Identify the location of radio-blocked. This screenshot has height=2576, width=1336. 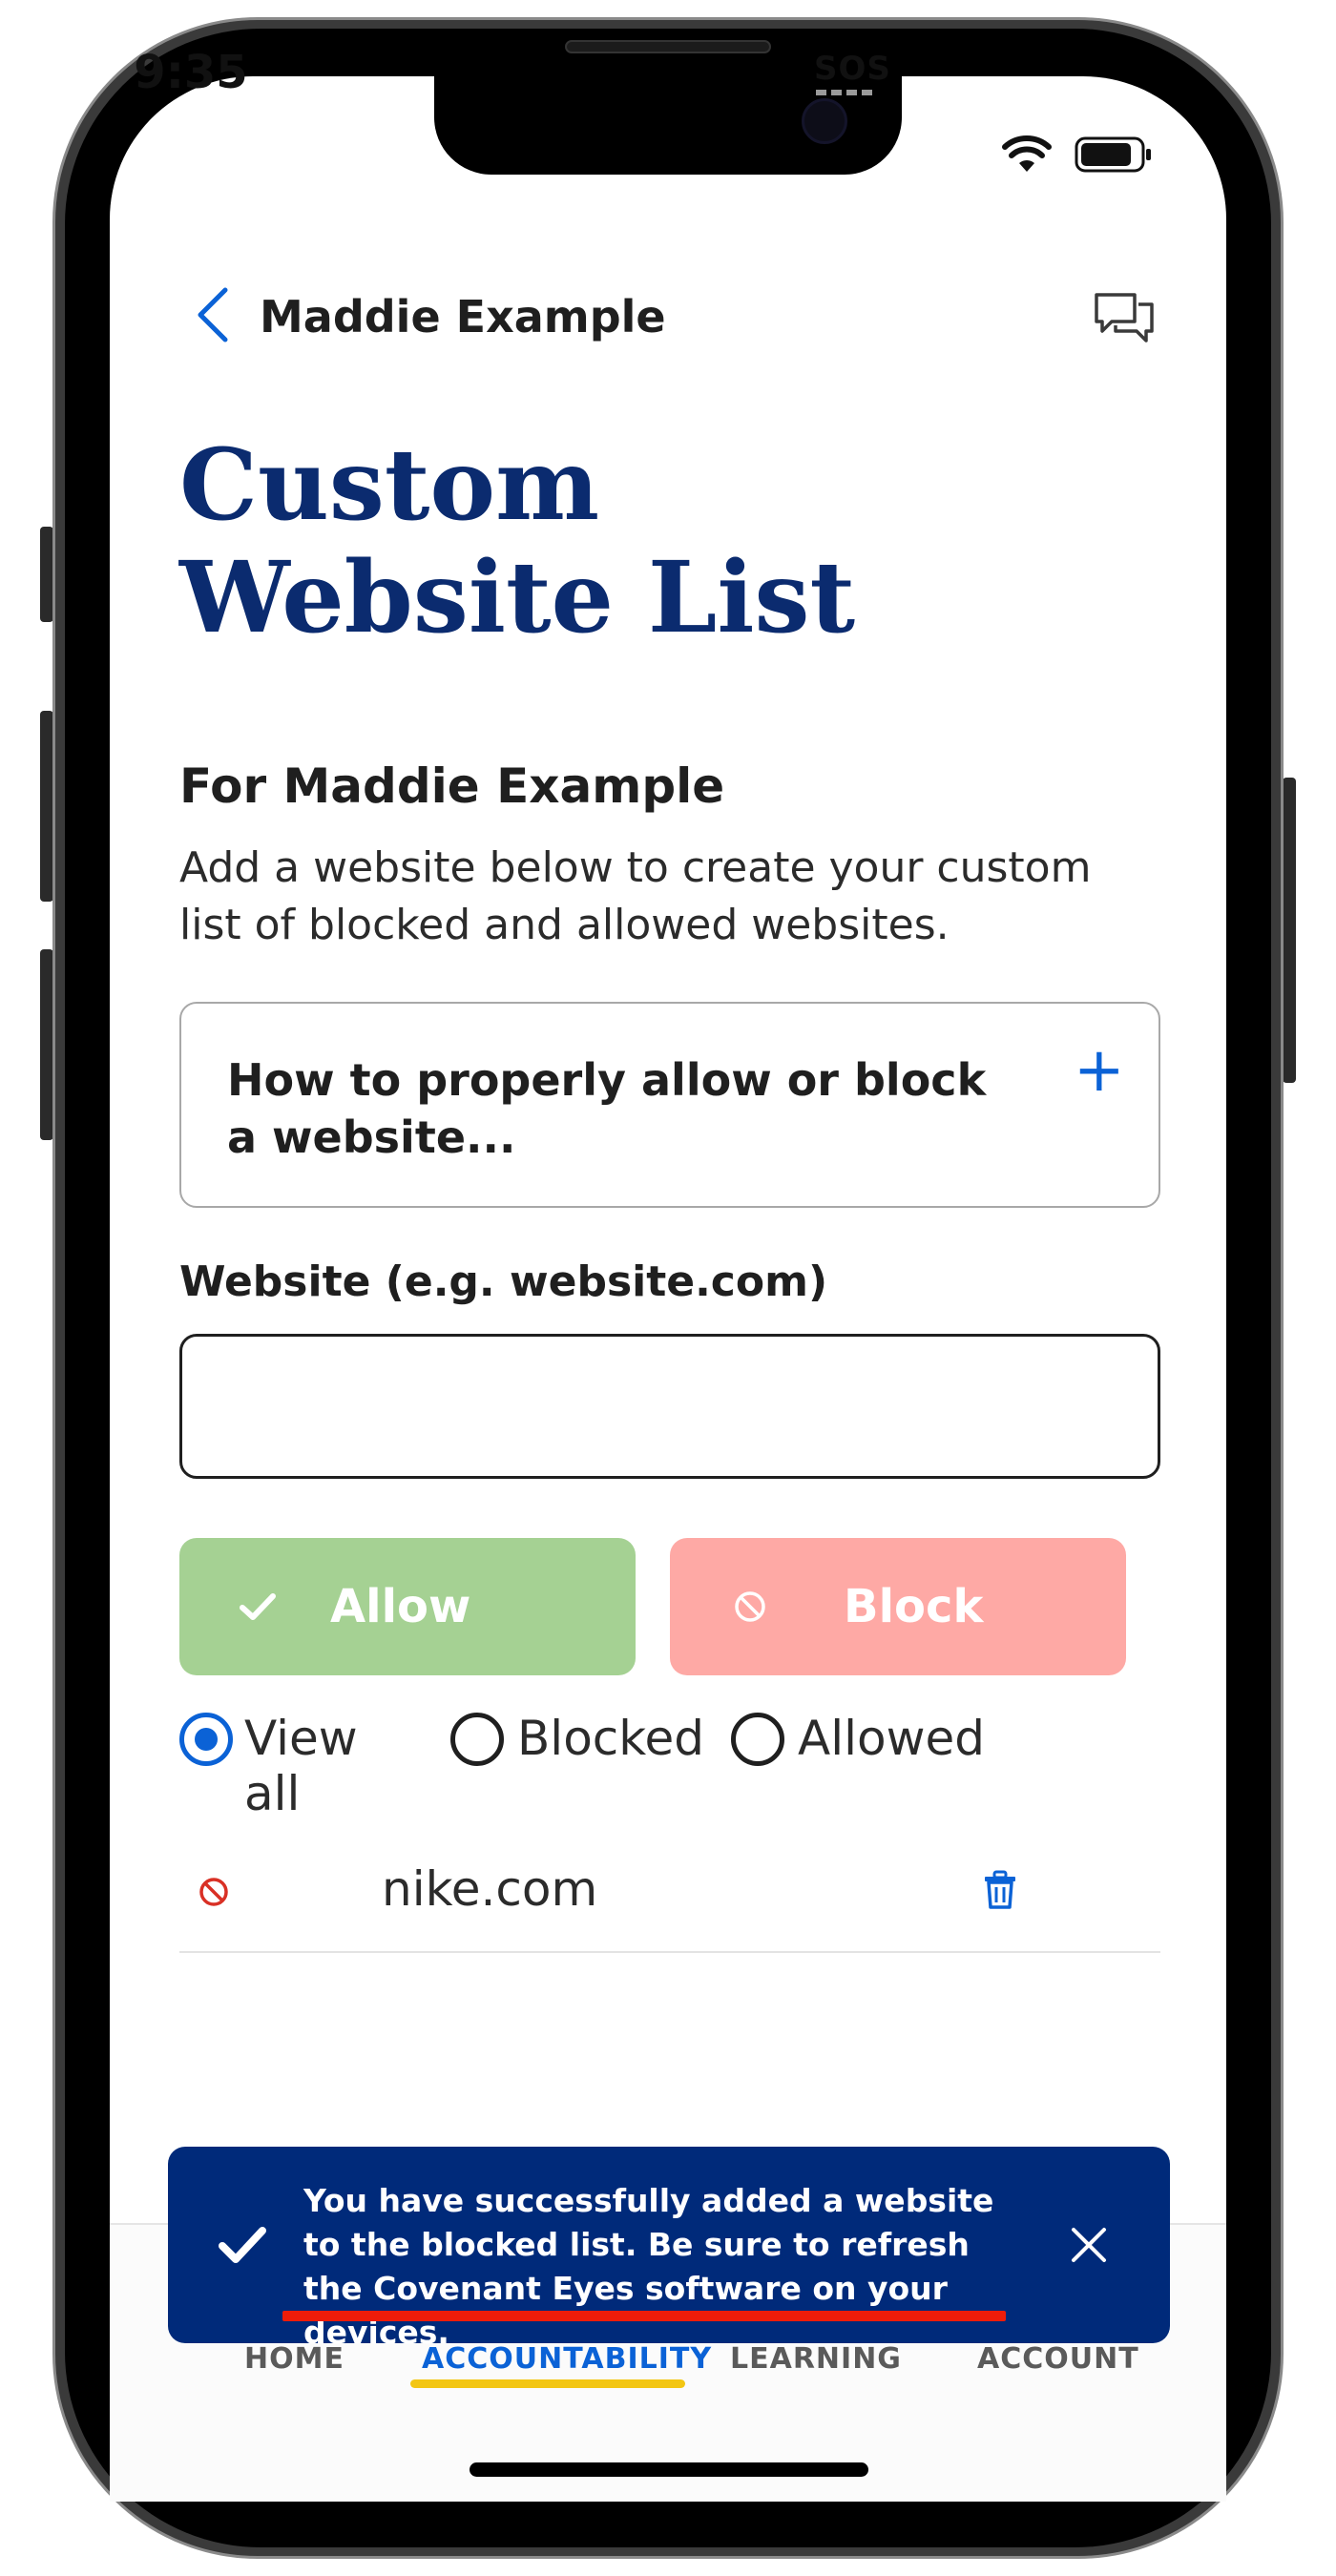
(477, 1739).